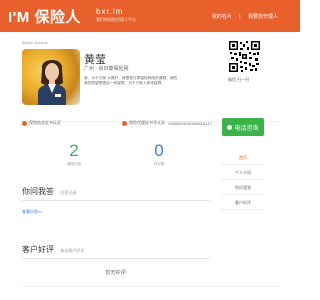 This screenshot has width=320, height=300. What do you see at coordinates (74, 150) in the screenshot?
I see `stat-qa-value: 2` at bounding box center [74, 150].